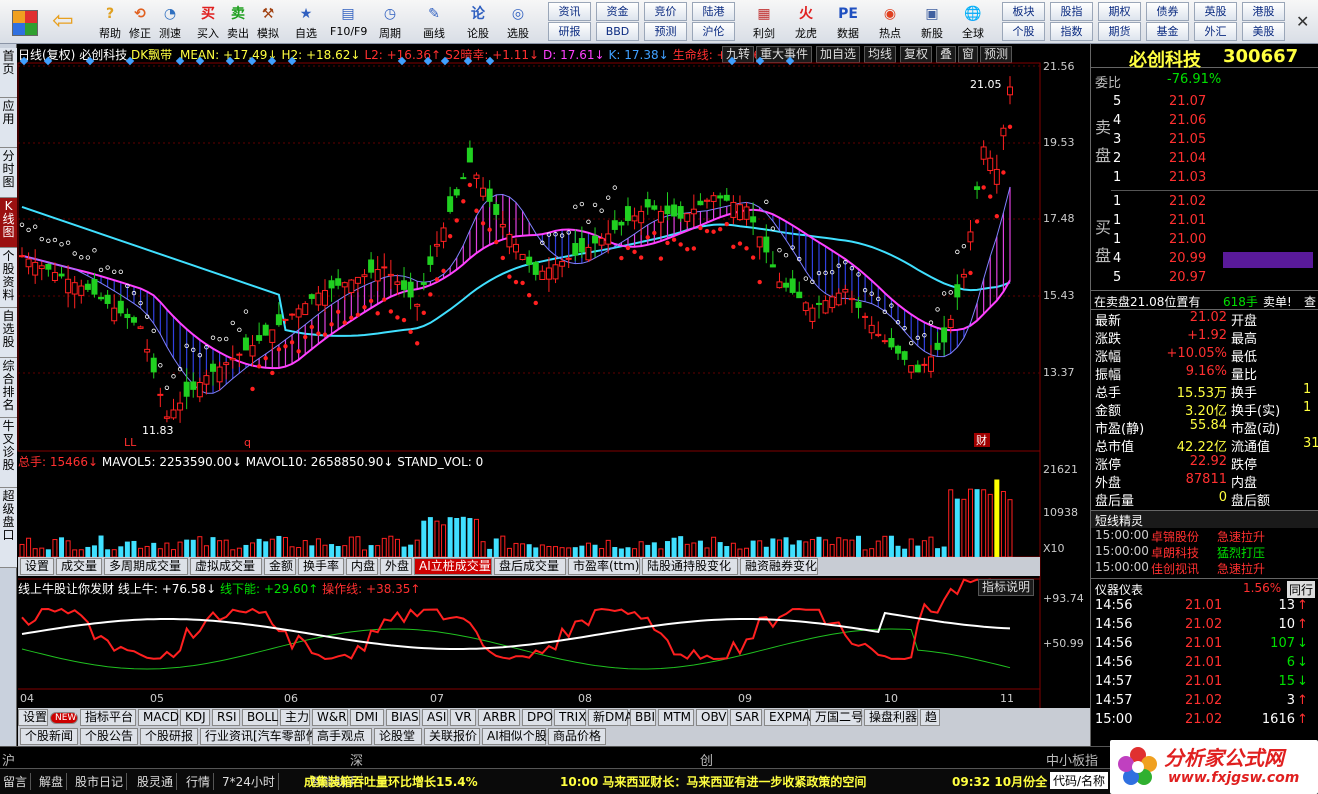 The width and height of the screenshot is (1318, 794). Describe the element at coordinates (1023, 31) in the screenshot. I see `toolbar-right-14: 个股` at that location.